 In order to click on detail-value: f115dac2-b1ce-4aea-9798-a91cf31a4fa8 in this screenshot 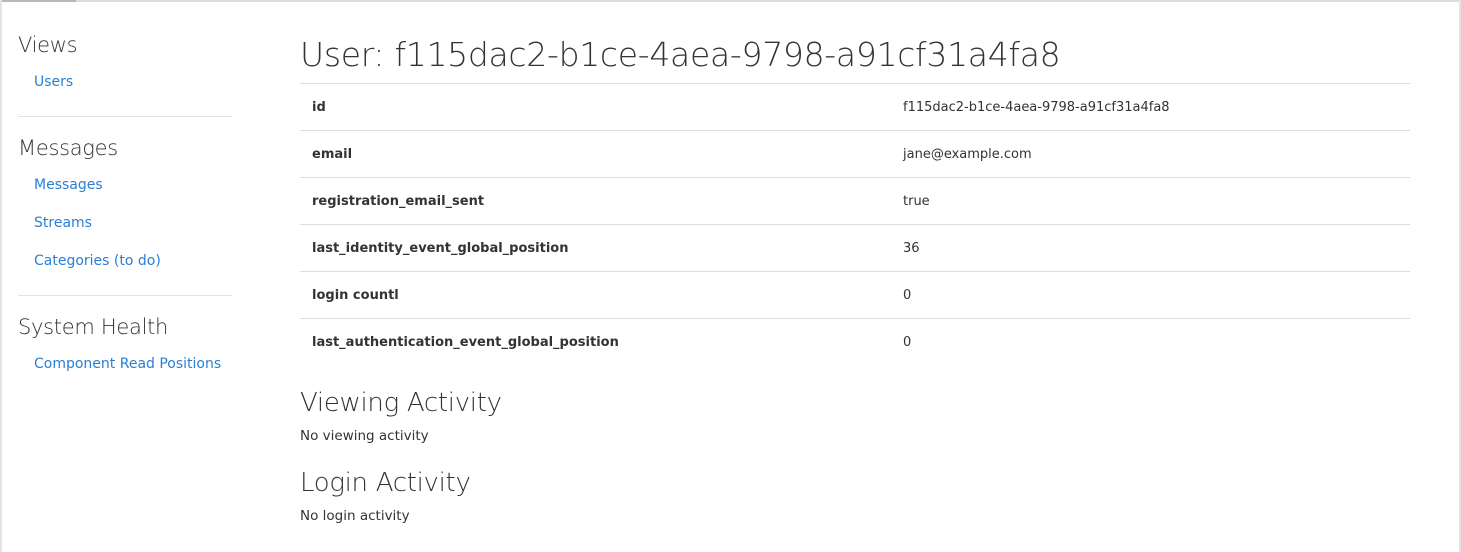, I will do `click(1150, 107)`.